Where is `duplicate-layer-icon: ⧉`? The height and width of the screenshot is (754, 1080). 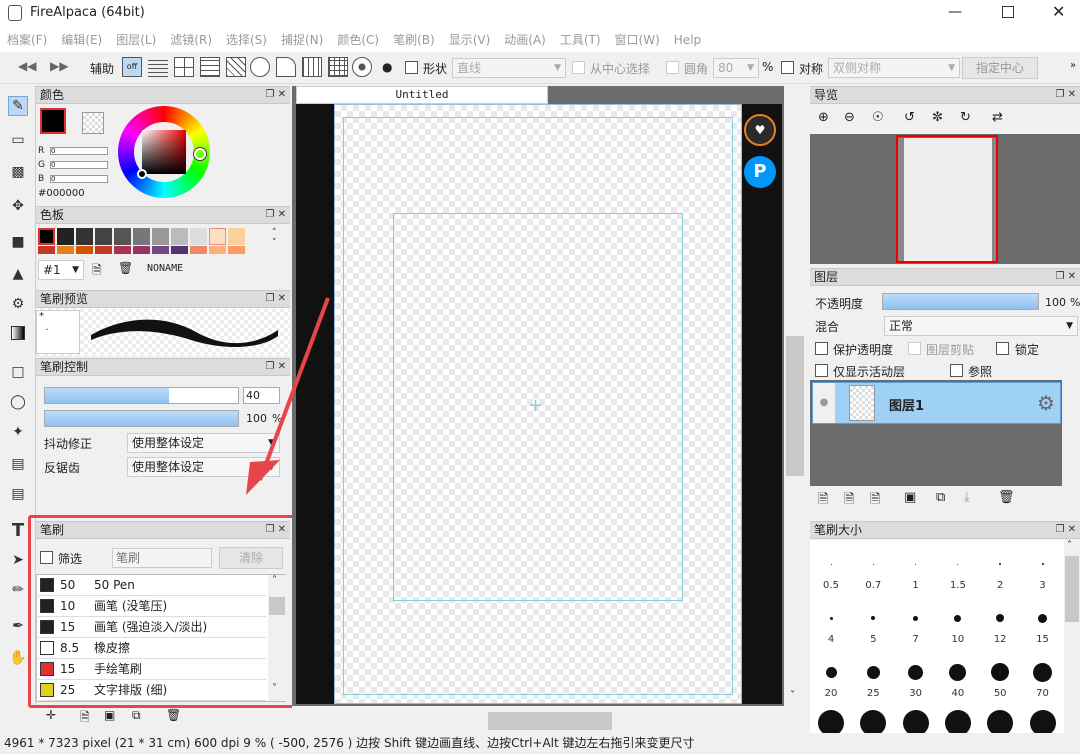
duplicate-layer-icon: ⧉ is located at coordinates (940, 497).